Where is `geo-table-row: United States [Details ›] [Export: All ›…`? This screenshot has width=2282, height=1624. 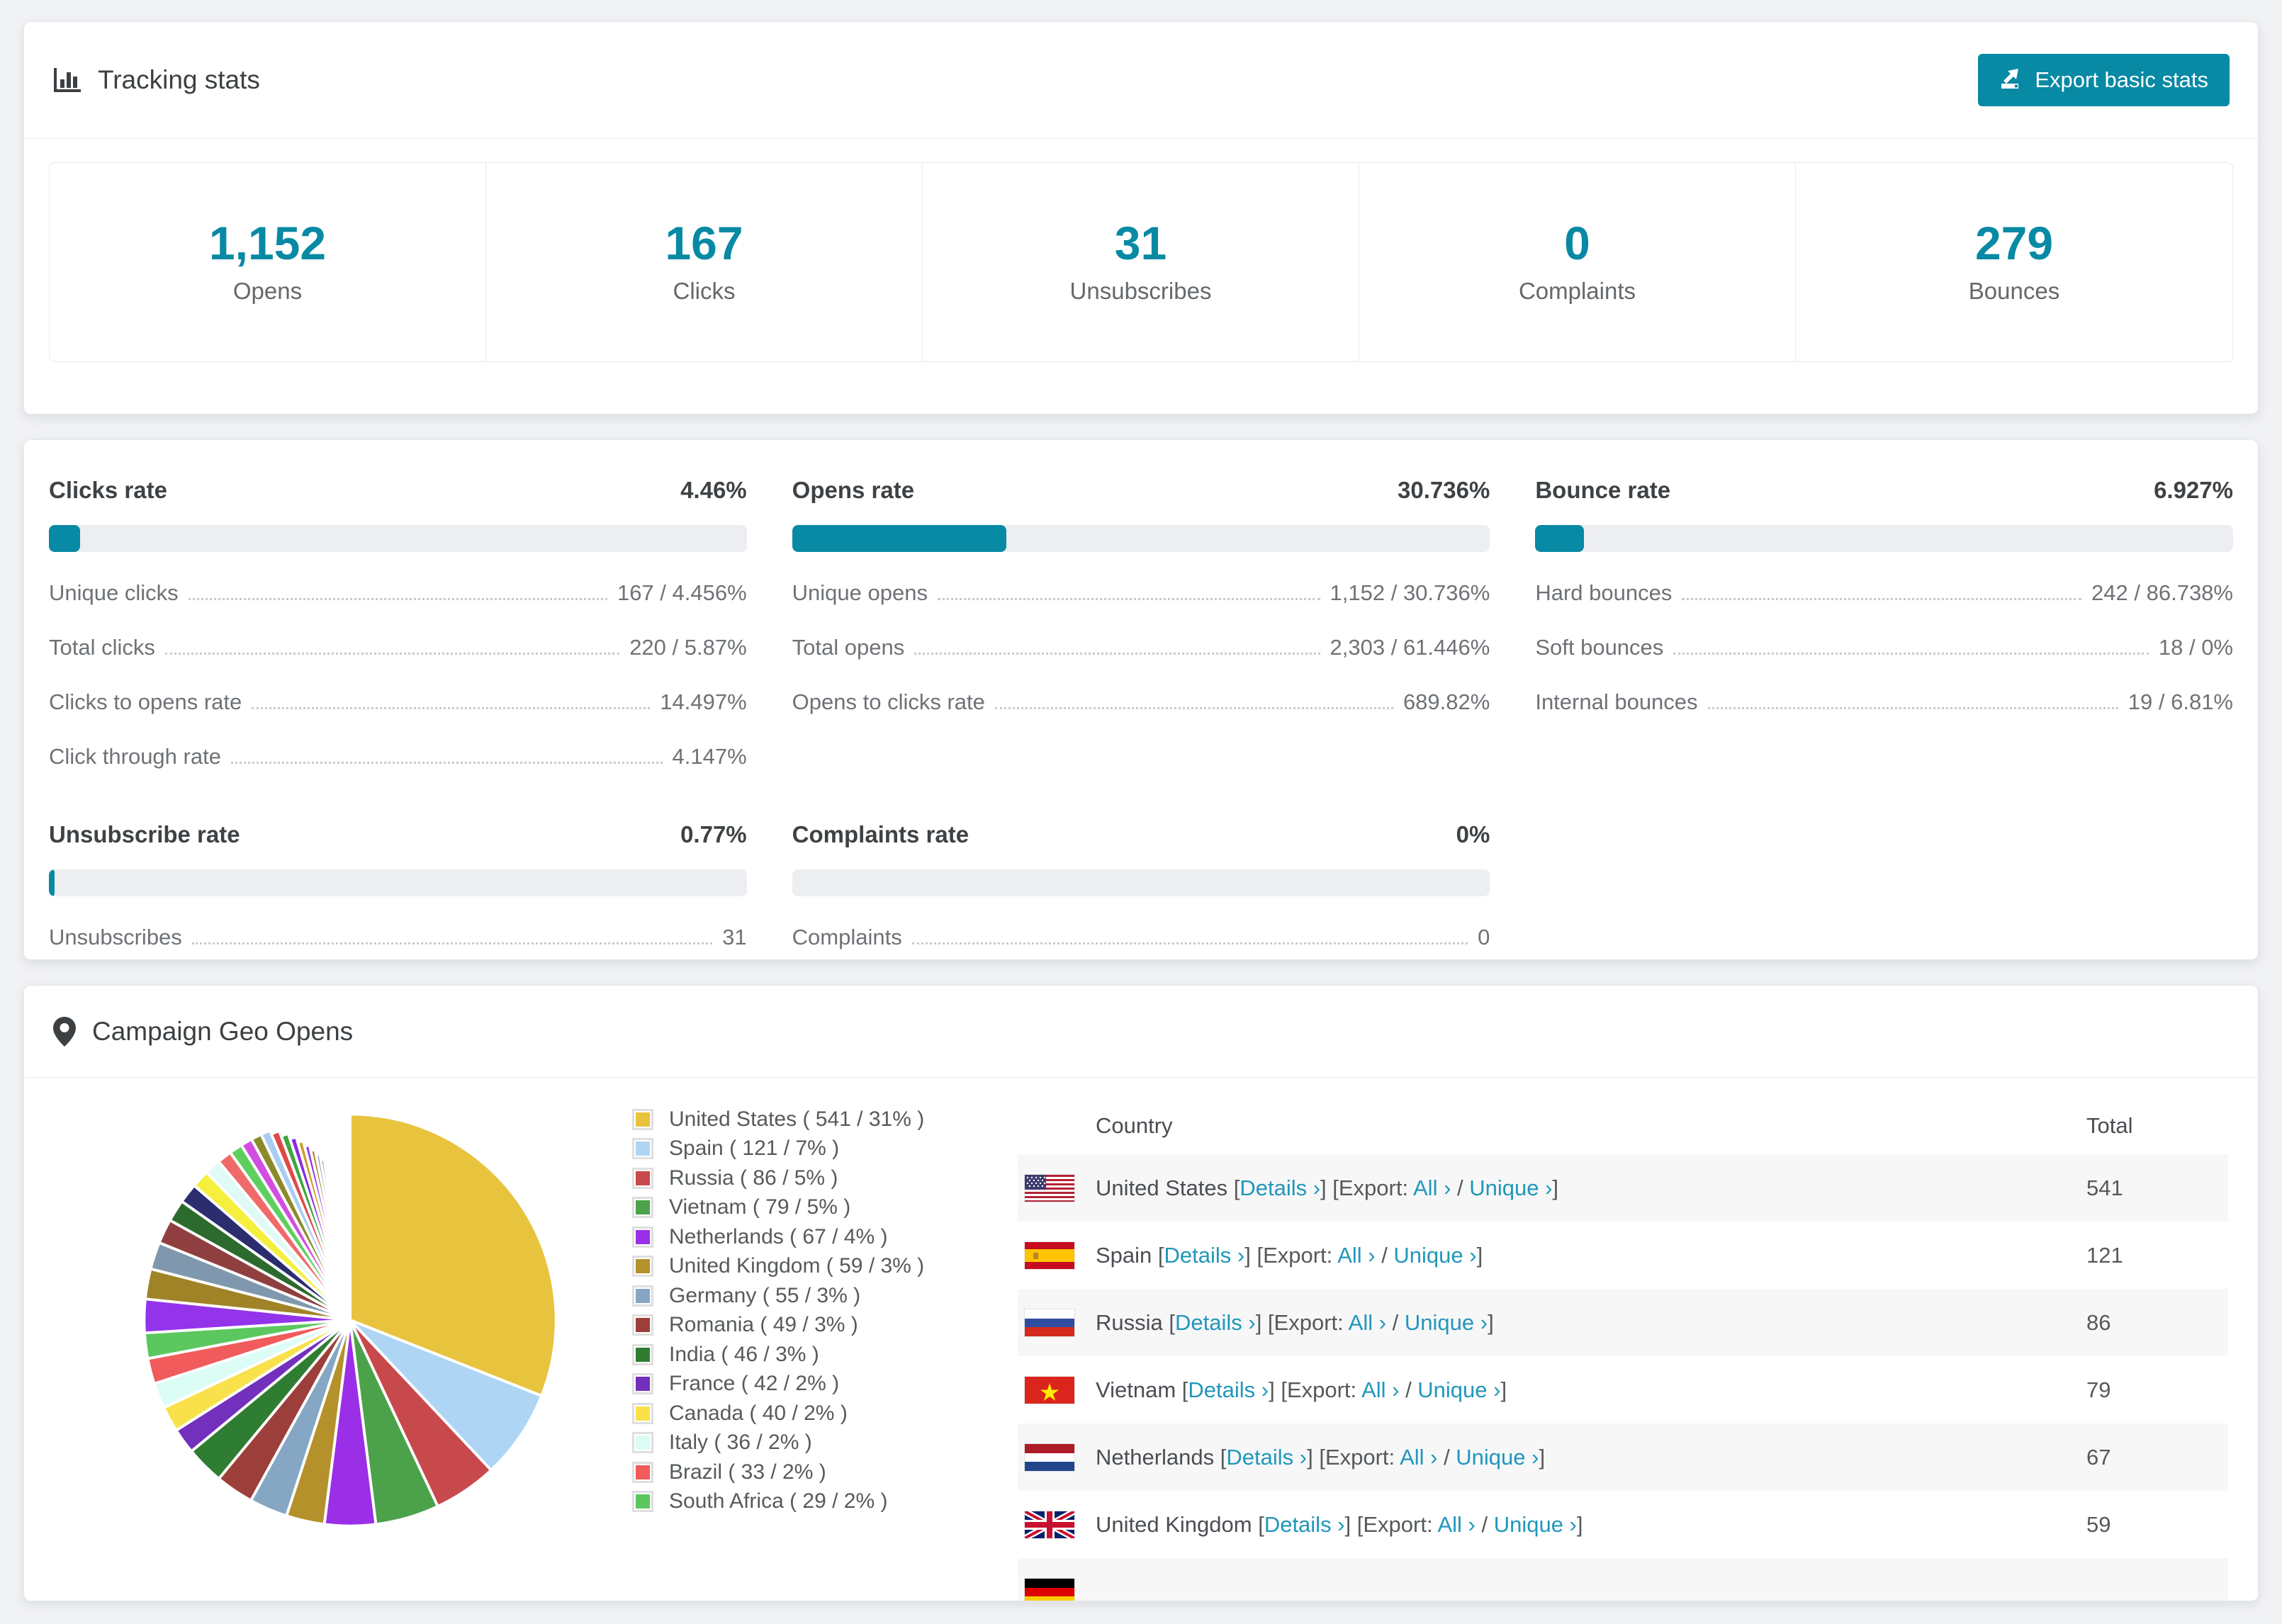
geo-table-row: United States [Details ›] [Export: All ›… is located at coordinates (1623, 1188).